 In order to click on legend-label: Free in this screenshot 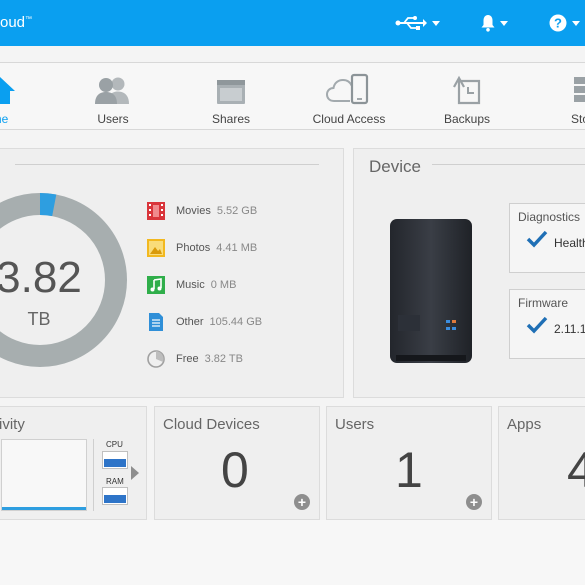, I will do `click(187, 359)`.